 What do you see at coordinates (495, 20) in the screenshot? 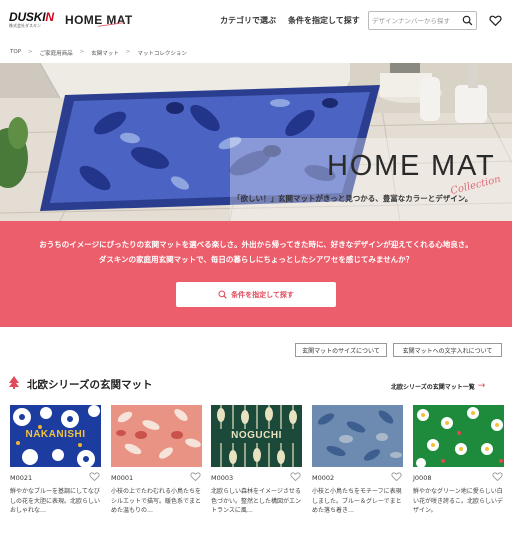
I see `favorites-heart-icon` at bounding box center [495, 20].